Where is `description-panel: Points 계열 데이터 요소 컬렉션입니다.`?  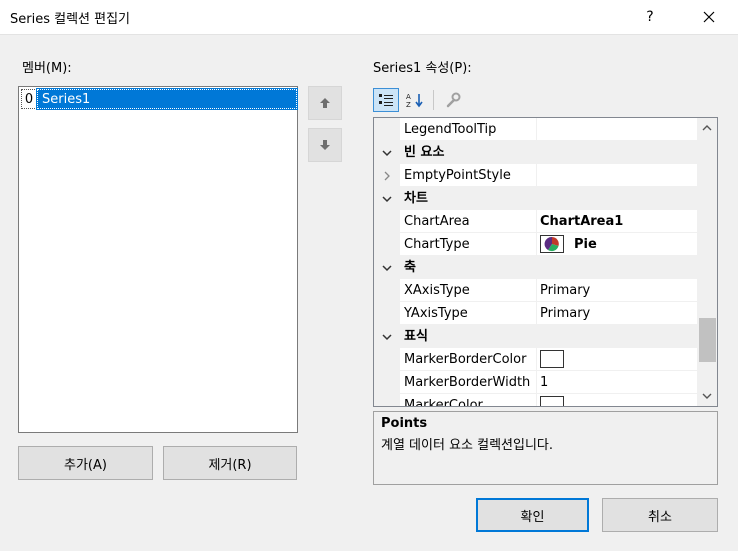
description-panel: Points 계열 데이터 요소 컬렉션입니다. is located at coordinates (545, 448).